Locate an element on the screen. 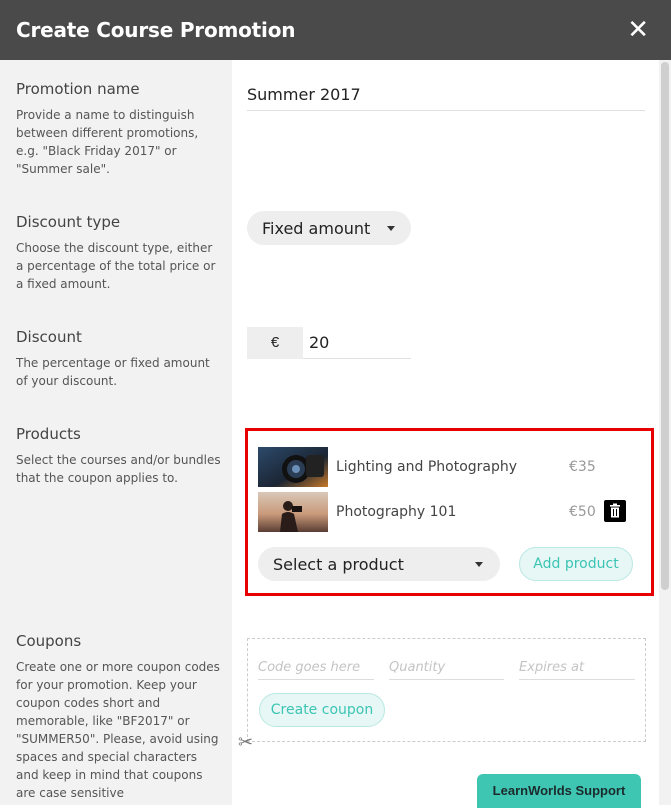 This screenshot has height=808, width=671. coupon-code-input: Code goes here is located at coordinates (316, 666).